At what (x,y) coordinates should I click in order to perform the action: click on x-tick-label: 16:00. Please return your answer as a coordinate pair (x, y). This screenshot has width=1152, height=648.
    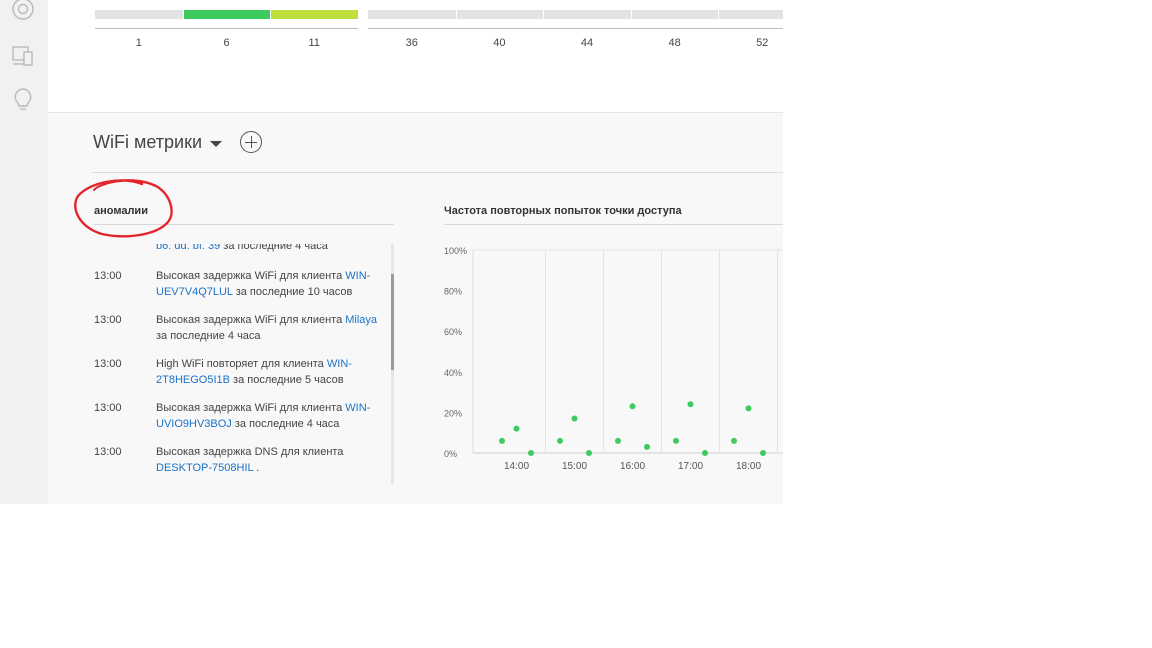
    Looking at the image, I should click on (632, 466).